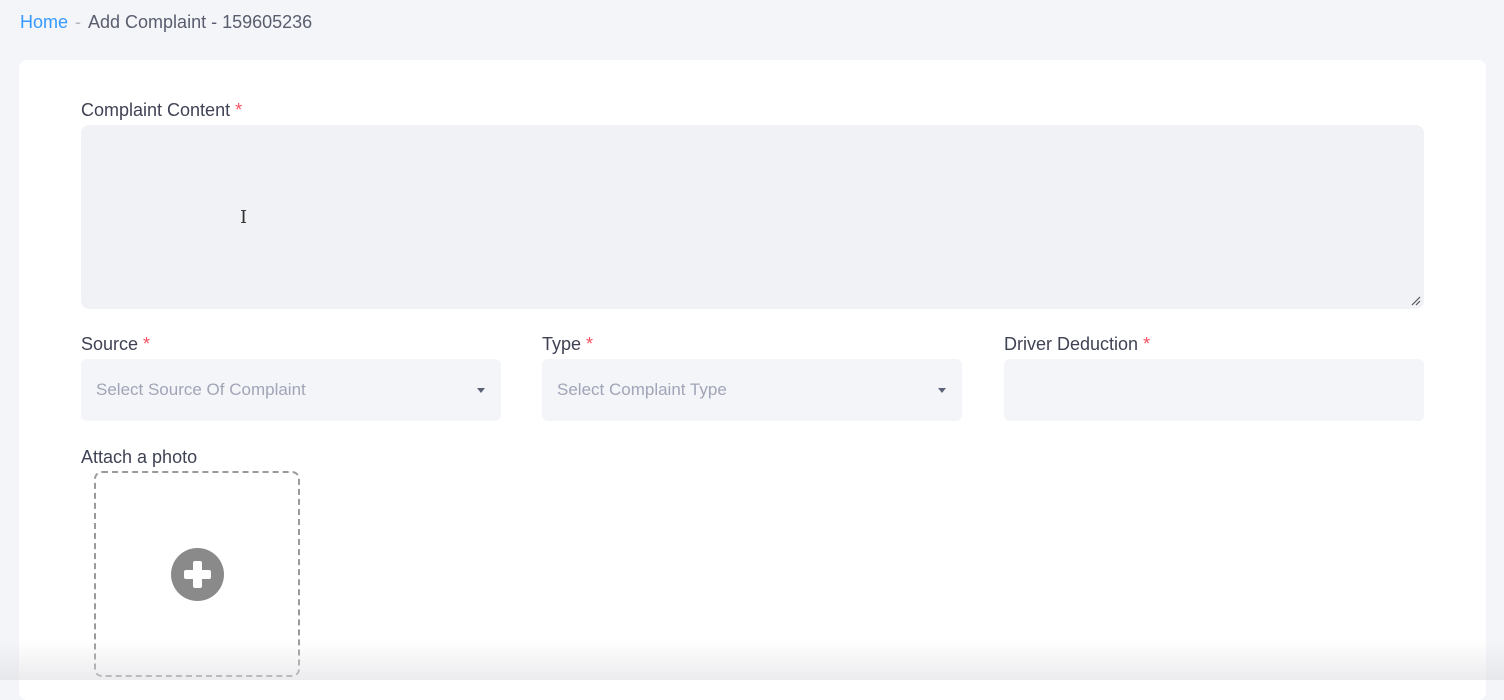  I want to click on text-cursor-icon: I, so click(244, 217).